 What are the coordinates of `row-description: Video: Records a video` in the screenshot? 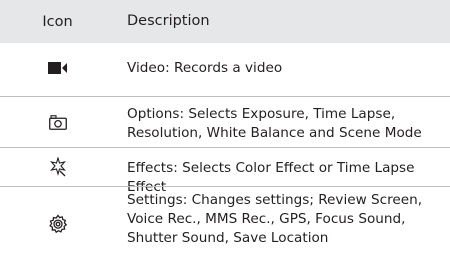 It's located at (205, 68).